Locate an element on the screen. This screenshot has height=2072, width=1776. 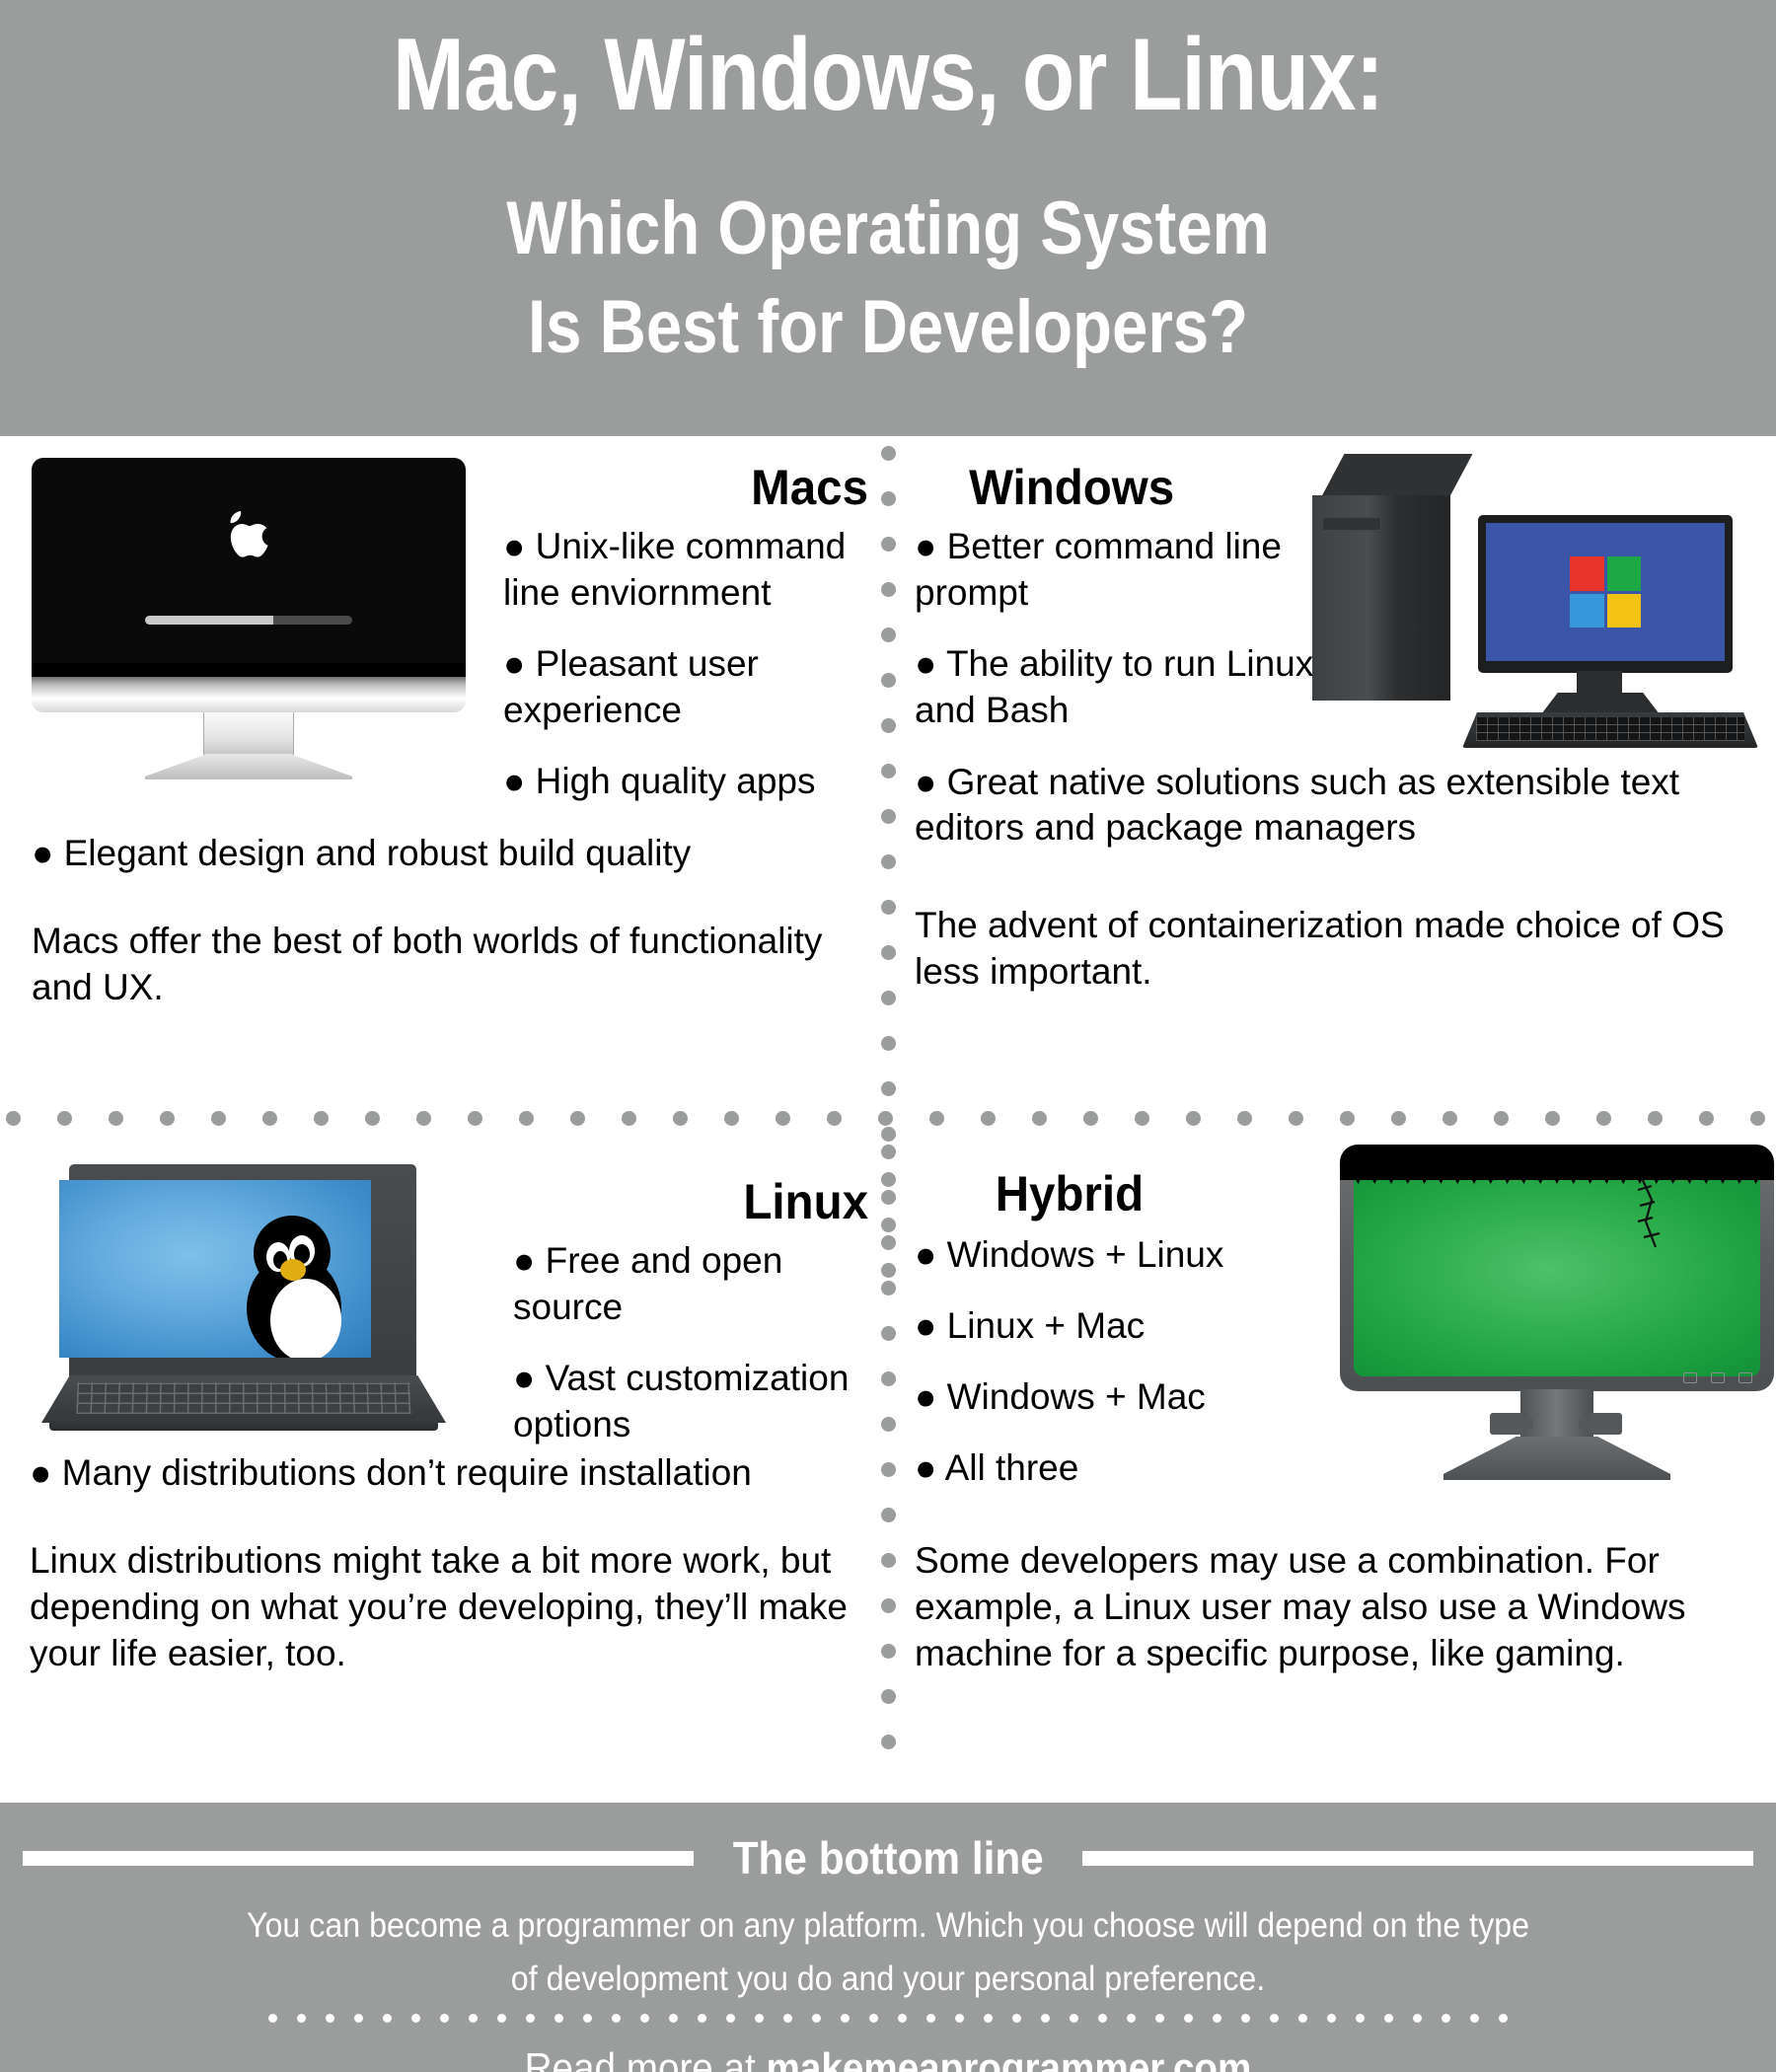
list-item: ● Pleasant user experience is located at coordinates (631, 687).